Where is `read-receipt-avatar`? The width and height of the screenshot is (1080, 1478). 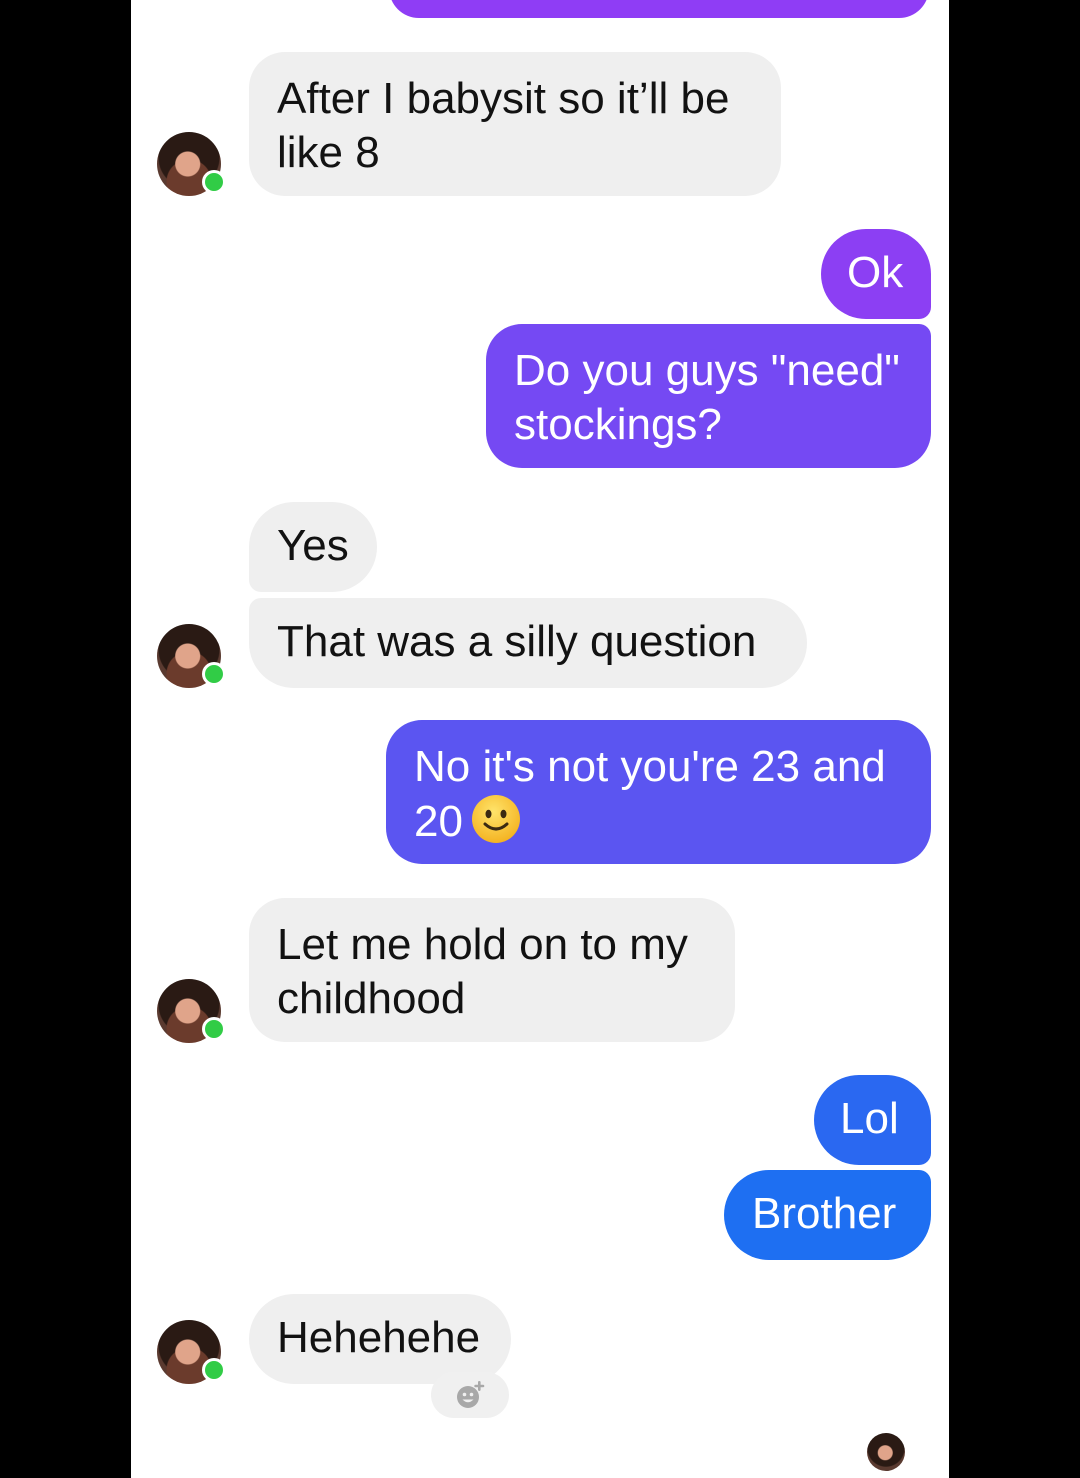
read-receipt-avatar is located at coordinates (886, 1452).